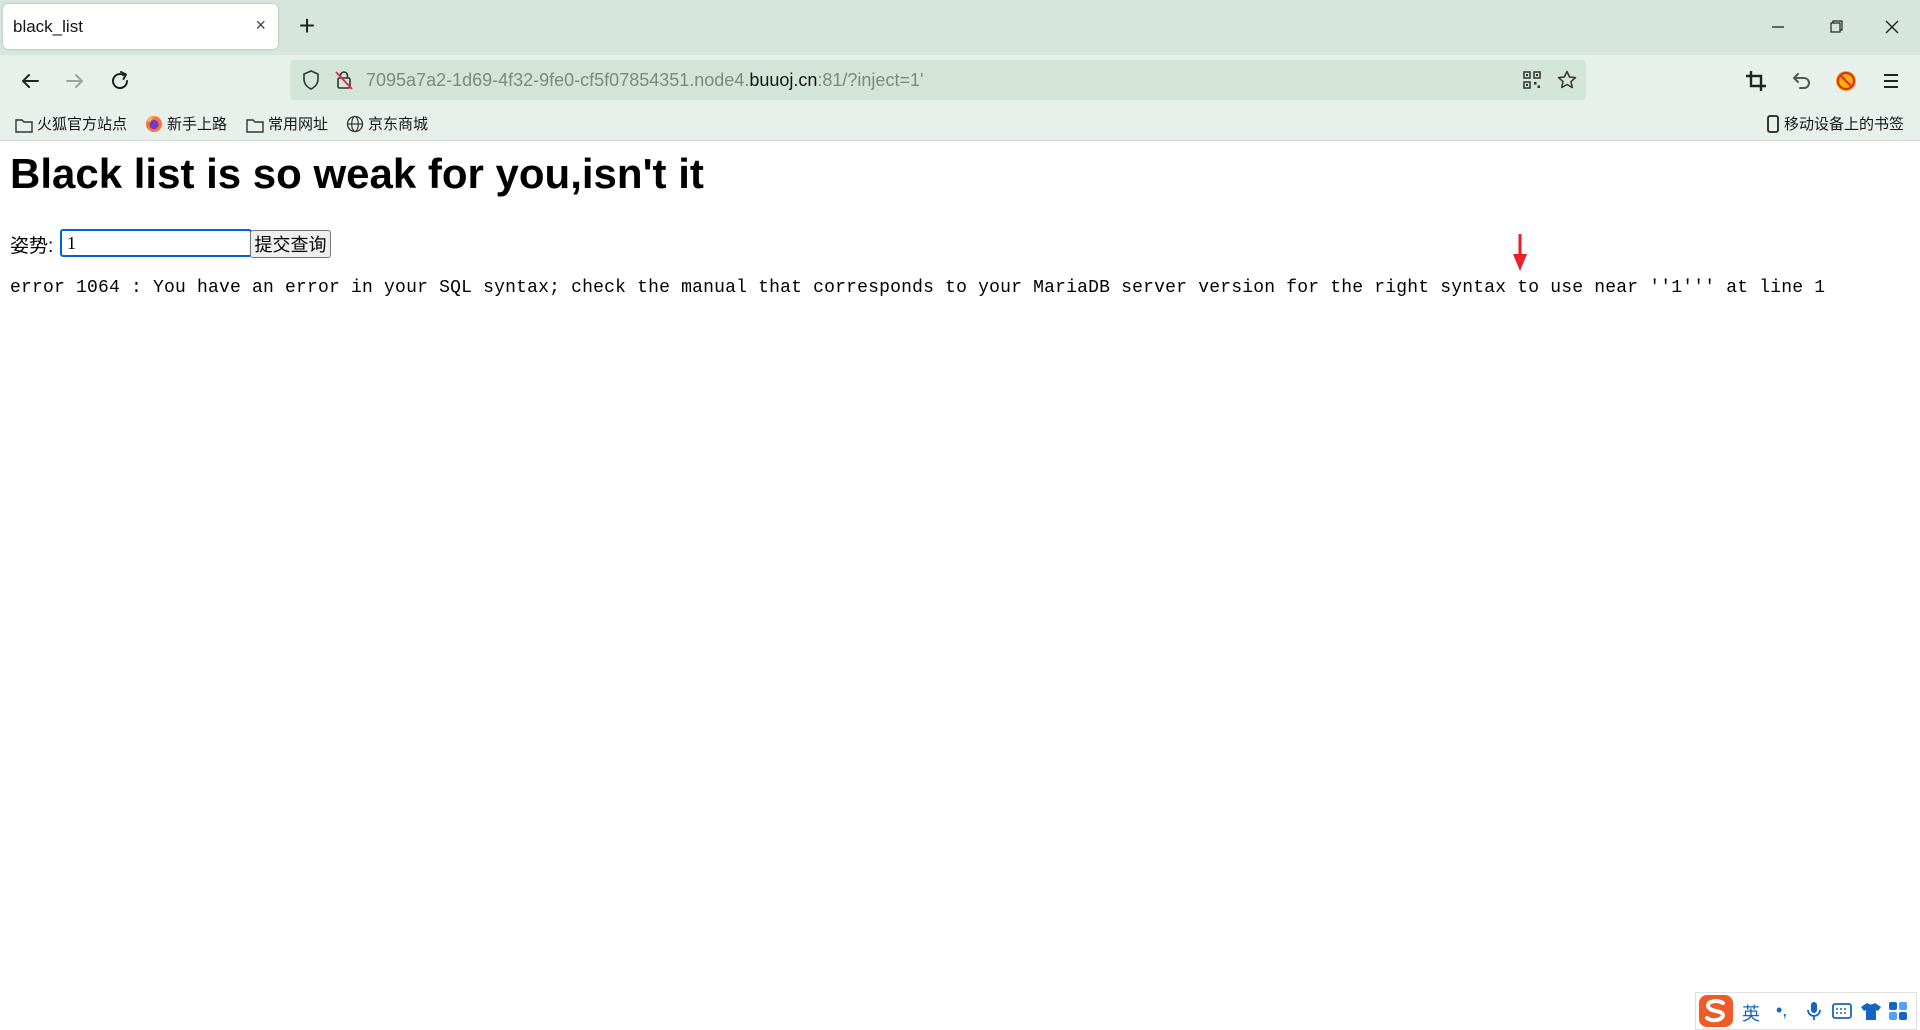  I want to click on bookmarks-toolbar: 火狐官方站点 新手上路 常用网址 京东商城 移动设备上的书签, so click(960, 123).